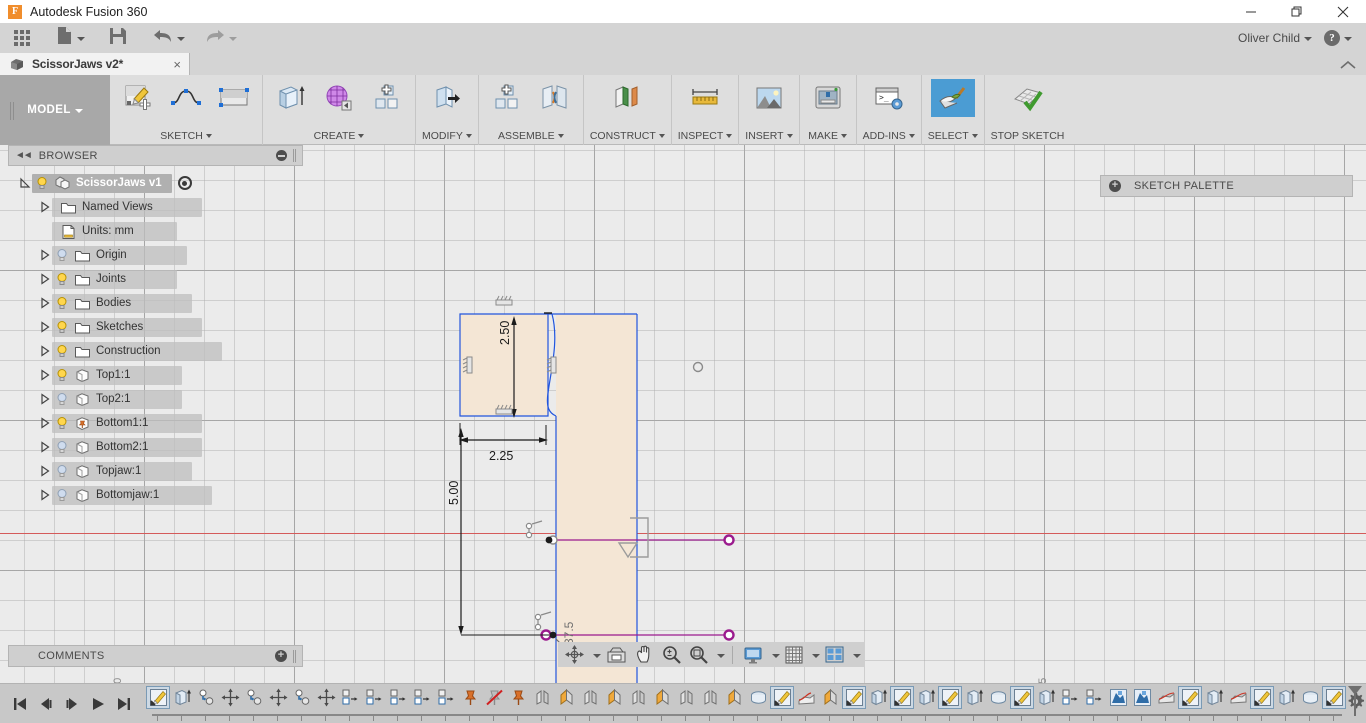 The height and width of the screenshot is (723, 1366). I want to click on combine-icon, so click(1142, 697).